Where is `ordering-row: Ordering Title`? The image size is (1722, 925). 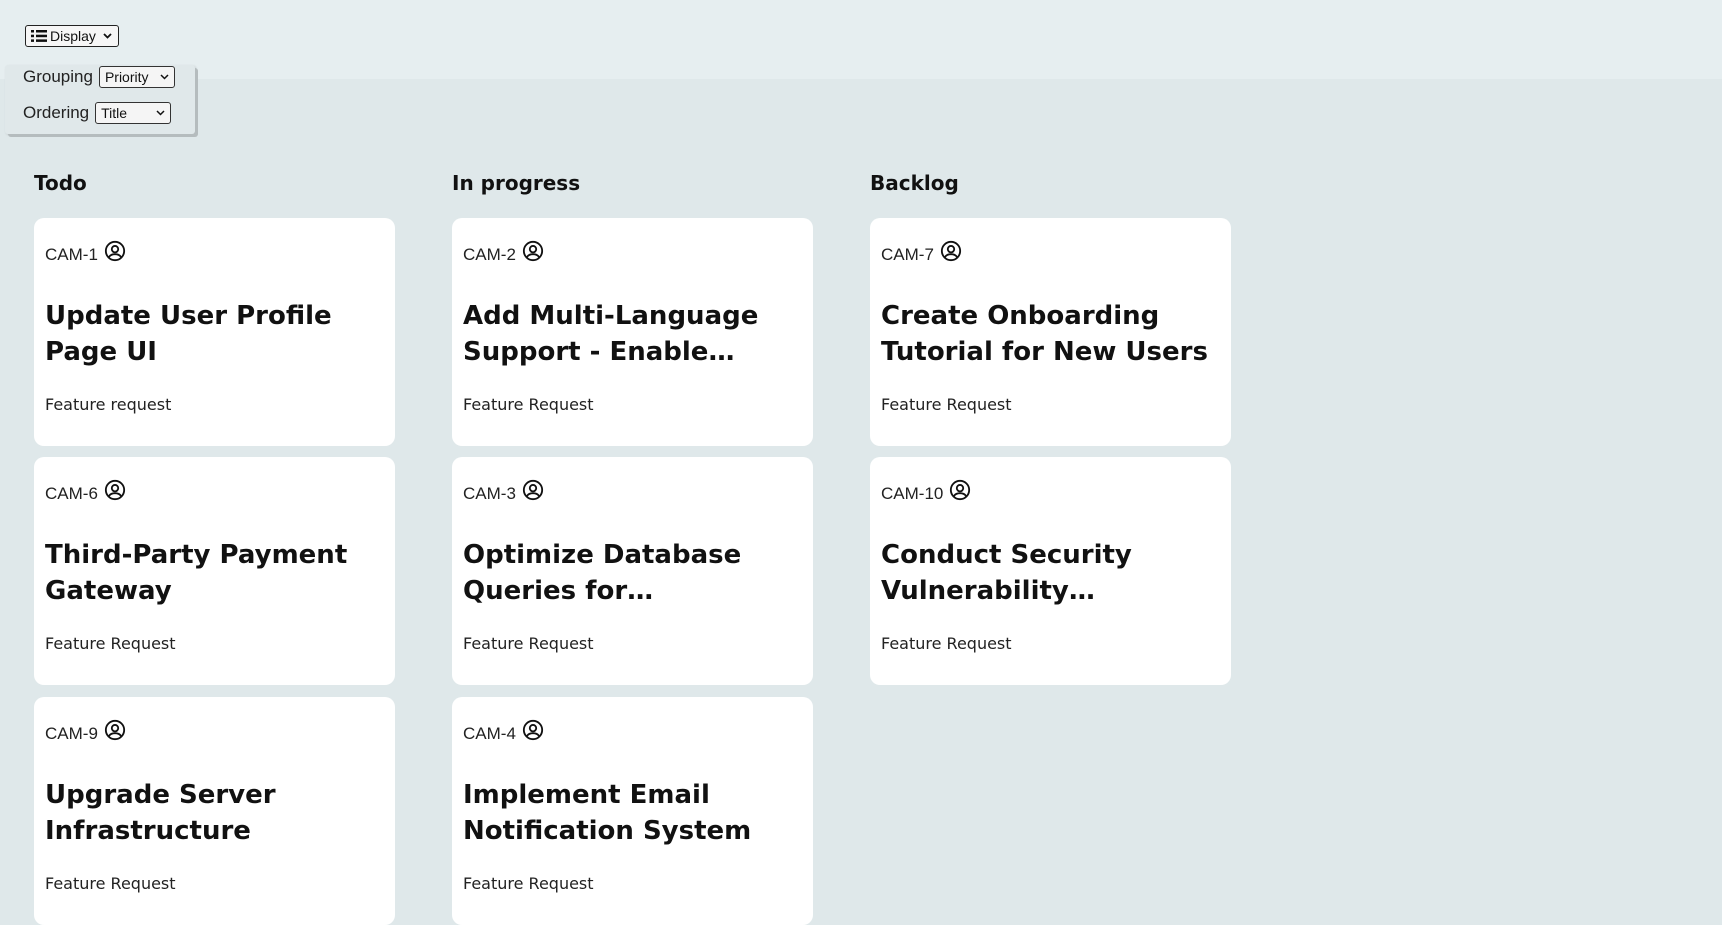 ordering-row: Ordering Title is located at coordinates (97, 113).